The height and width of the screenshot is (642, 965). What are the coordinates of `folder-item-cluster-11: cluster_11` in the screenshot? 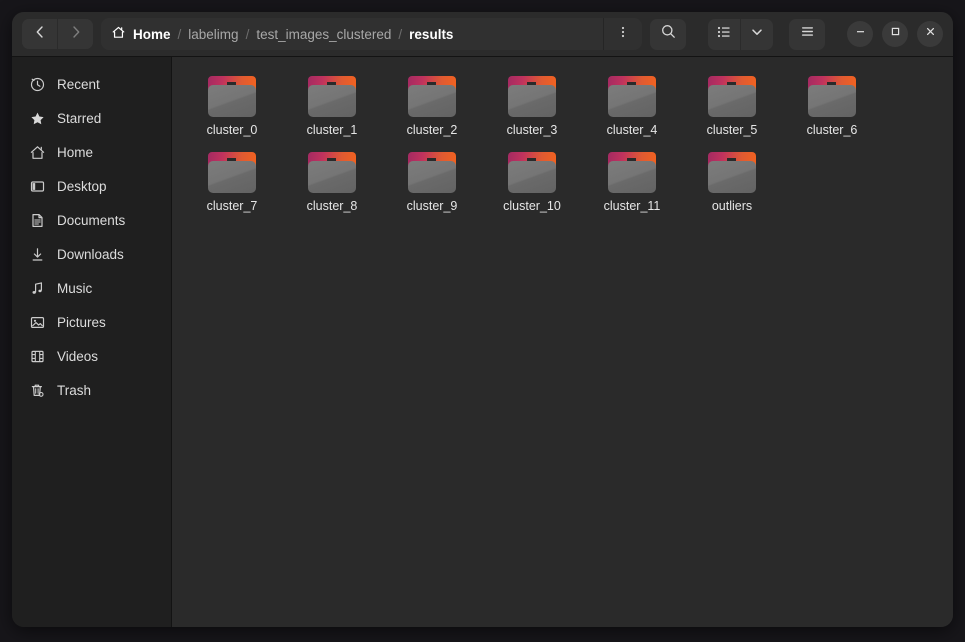 It's located at (632, 185).